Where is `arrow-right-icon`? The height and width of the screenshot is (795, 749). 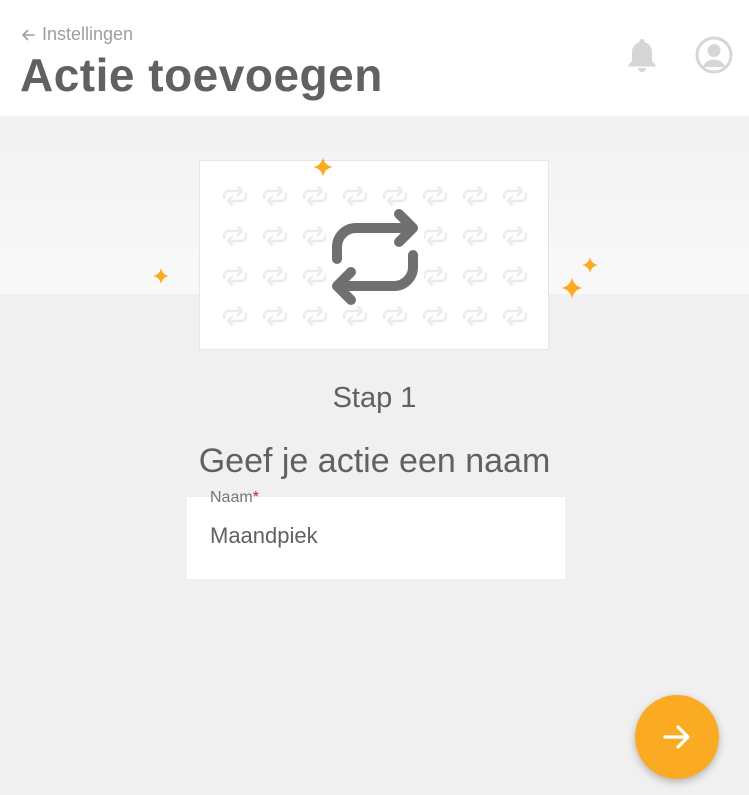 arrow-right-icon is located at coordinates (676, 737).